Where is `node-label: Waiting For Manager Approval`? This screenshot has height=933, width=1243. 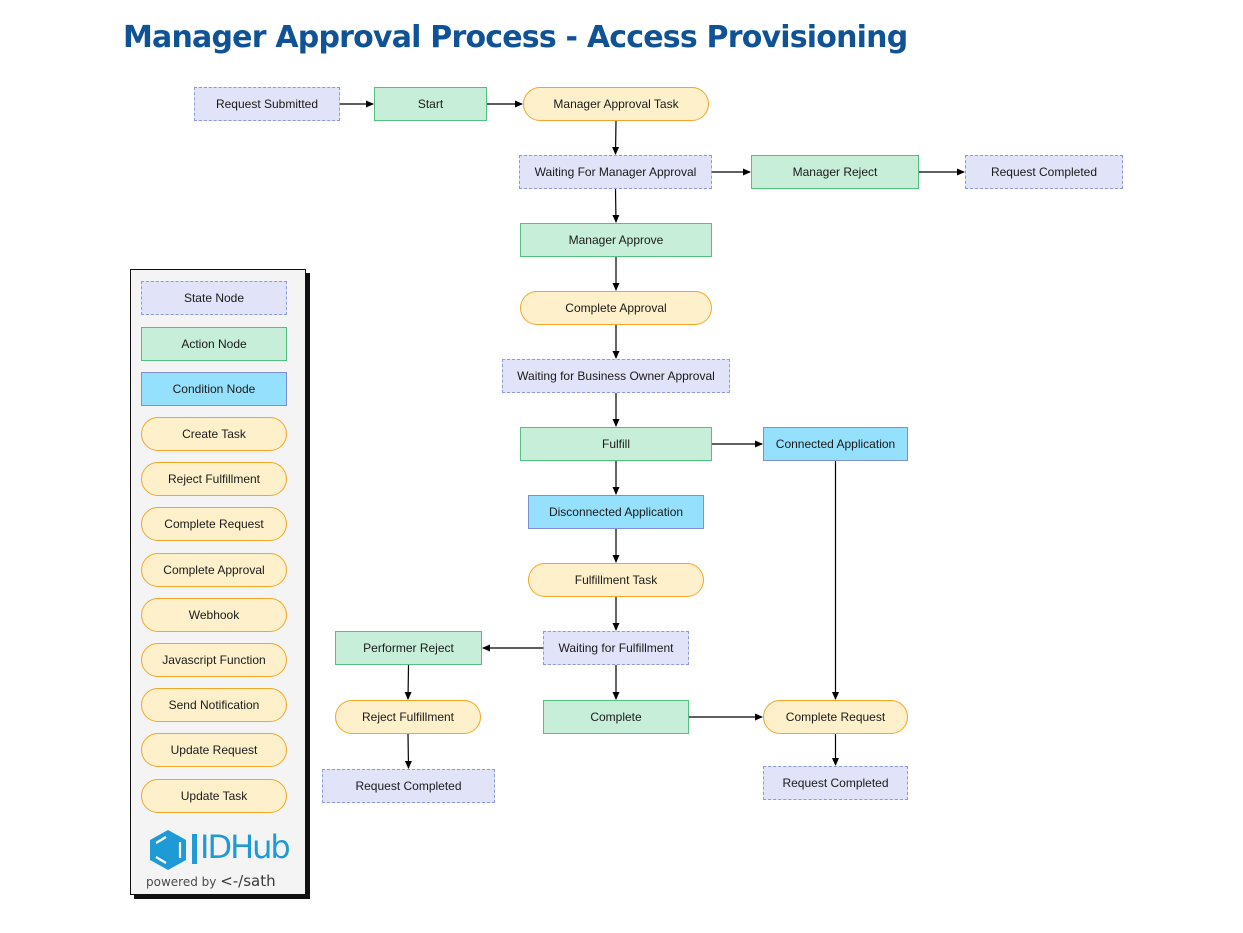 node-label: Waiting For Manager Approval is located at coordinates (615, 172).